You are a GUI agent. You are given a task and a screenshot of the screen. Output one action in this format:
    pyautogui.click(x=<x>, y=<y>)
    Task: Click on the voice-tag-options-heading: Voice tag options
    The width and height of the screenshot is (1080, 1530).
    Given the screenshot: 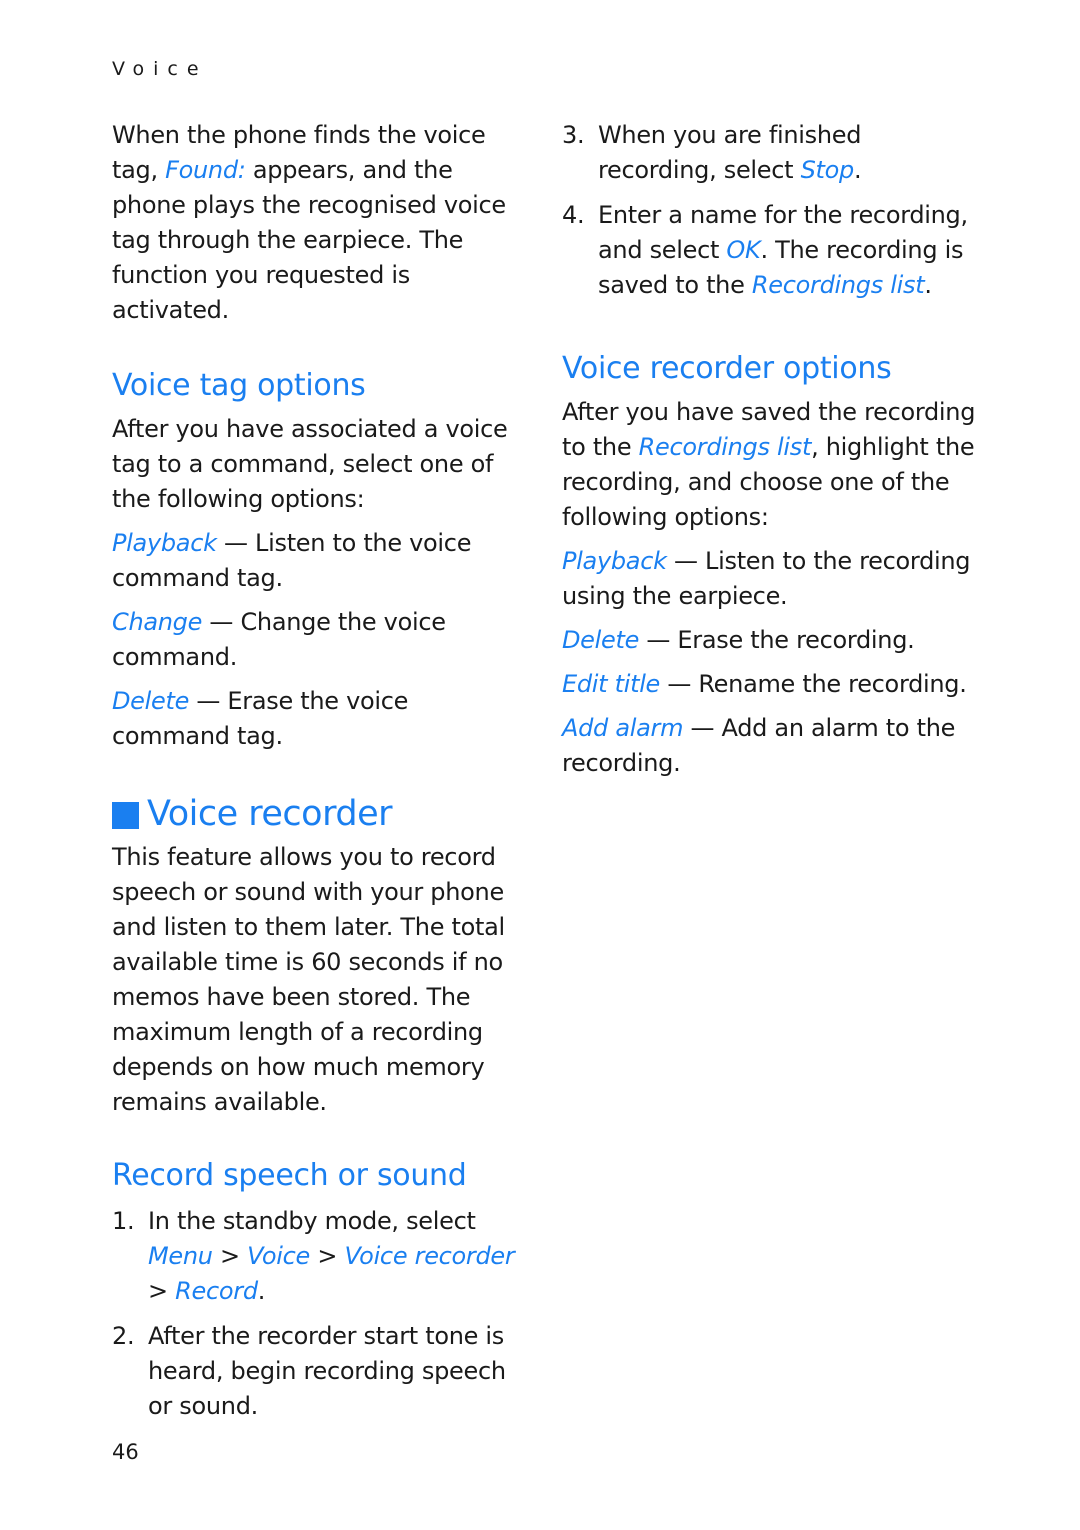 What is the action you would take?
    pyautogui.click(x=239, y=385)
    